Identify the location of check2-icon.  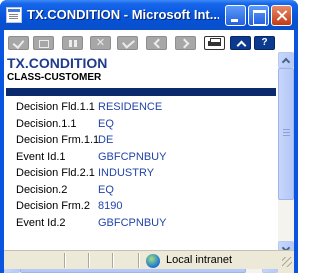
(127, 43).